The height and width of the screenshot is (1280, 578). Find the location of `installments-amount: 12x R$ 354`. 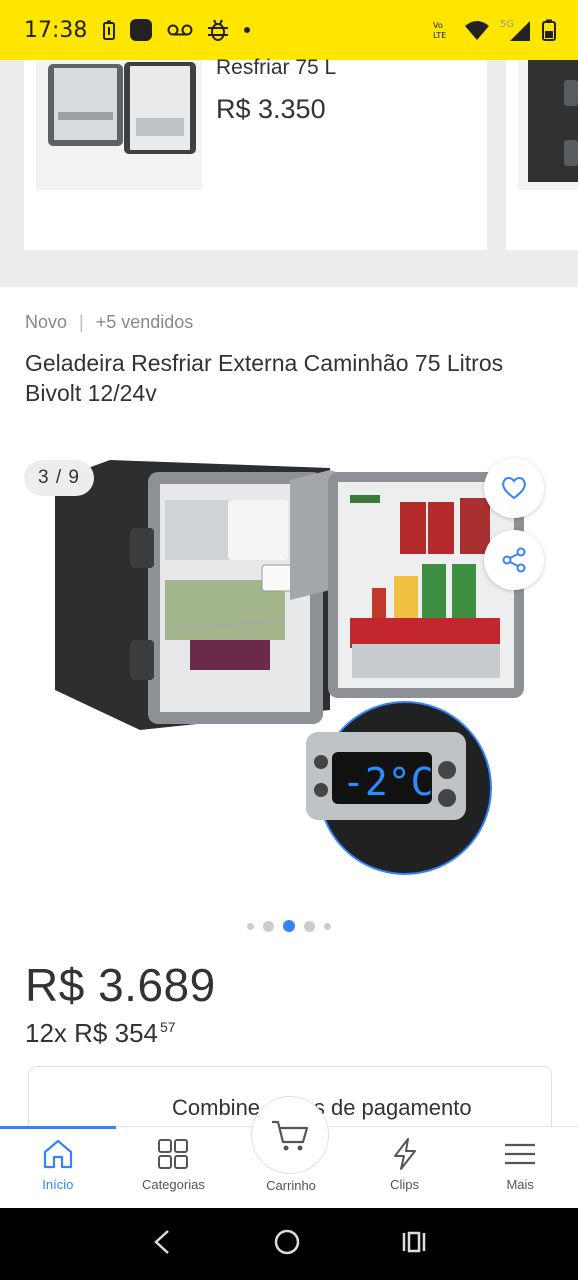

installments-amount: 12x R$ 354 is located at coordinates (91, 1033).